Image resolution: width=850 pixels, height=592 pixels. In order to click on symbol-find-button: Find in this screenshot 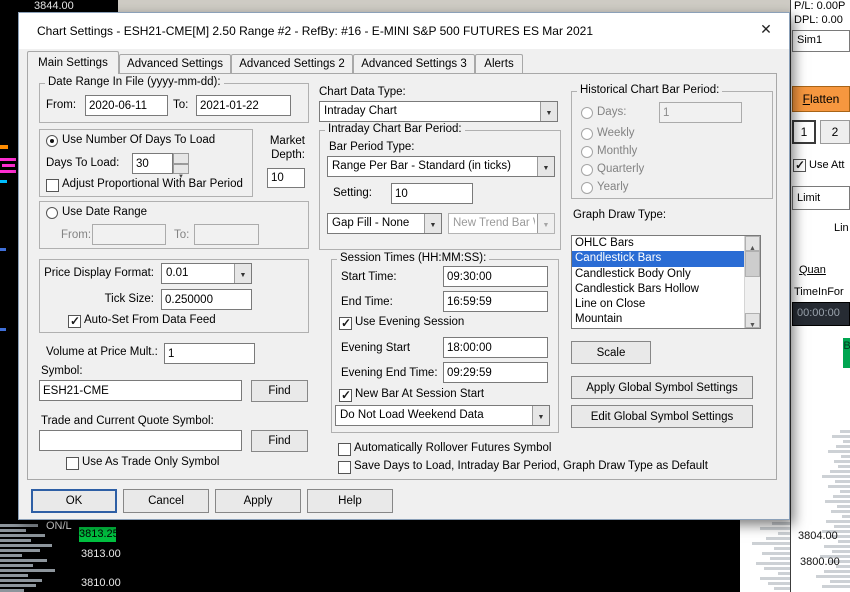, I will do `click(279, 391)`.